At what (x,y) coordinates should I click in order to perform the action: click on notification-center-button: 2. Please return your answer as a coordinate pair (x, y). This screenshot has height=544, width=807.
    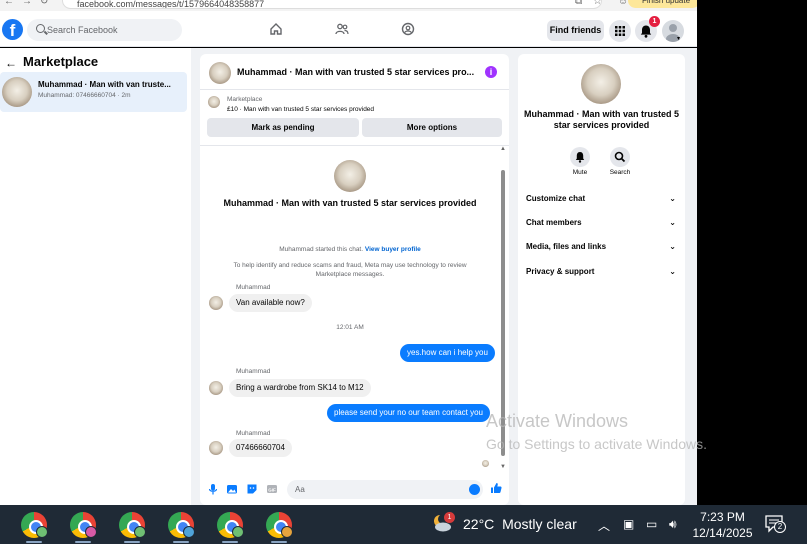
    Looking at the image, I should click on (775, 524).